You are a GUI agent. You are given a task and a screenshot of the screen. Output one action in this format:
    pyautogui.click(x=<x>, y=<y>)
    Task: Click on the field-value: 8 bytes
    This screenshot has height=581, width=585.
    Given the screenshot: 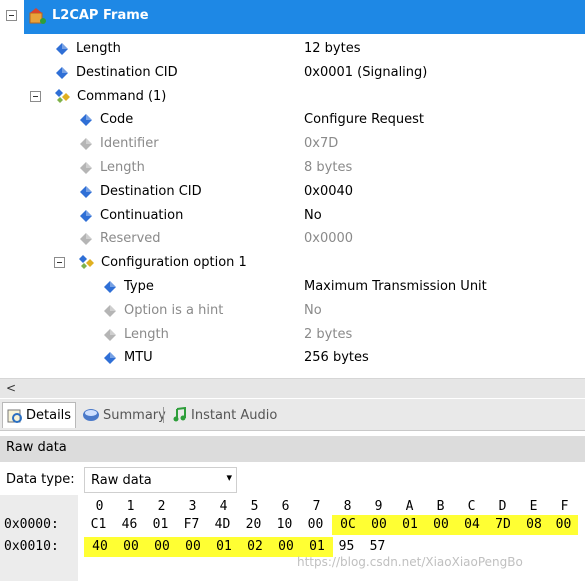 What is the action you would take?
    pyautogui.click(x=328, y=167)
    